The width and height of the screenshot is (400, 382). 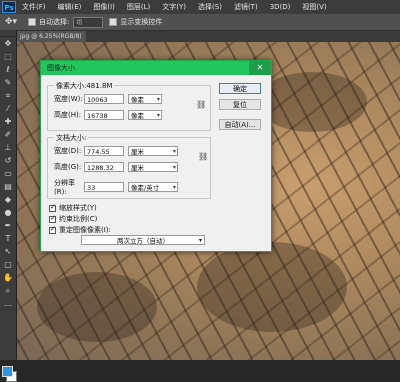 I want to click on constrain-option: ✓ 约束比例(C), so click(x=73, y=219).